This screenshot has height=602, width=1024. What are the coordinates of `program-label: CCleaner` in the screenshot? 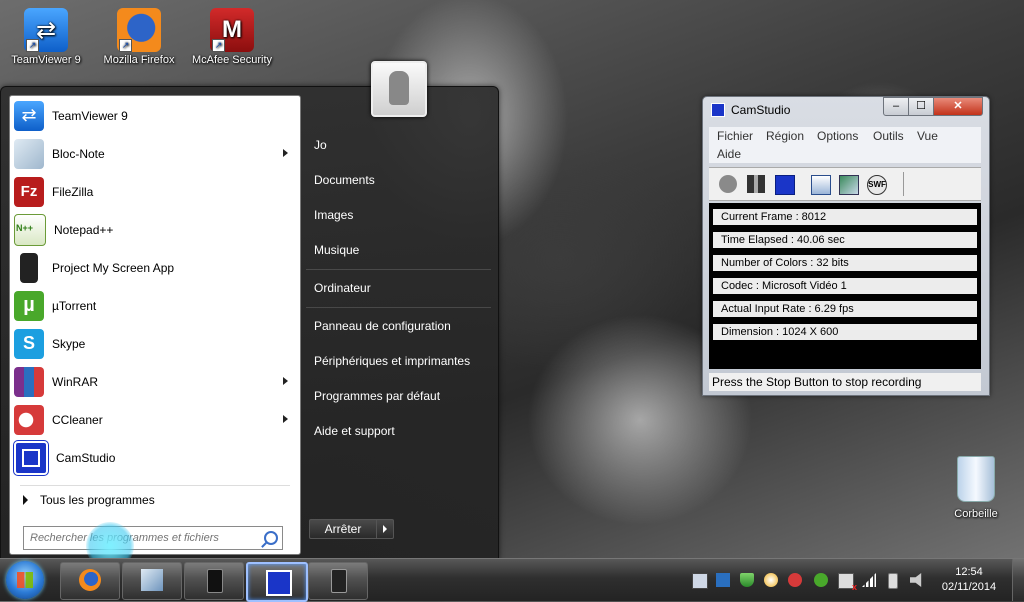 It's located at (77, 420).